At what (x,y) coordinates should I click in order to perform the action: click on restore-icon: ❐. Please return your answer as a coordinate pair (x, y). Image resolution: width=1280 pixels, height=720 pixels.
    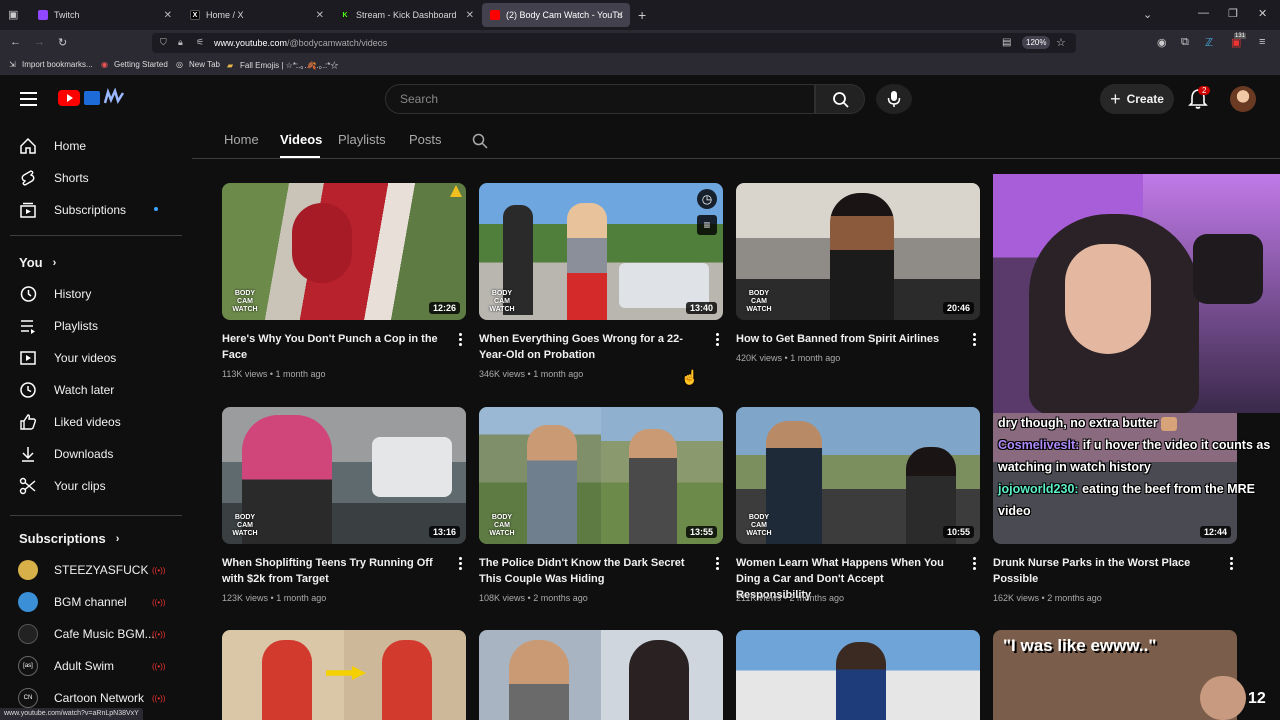
    Looking at the image, I should click on (1233, 13).